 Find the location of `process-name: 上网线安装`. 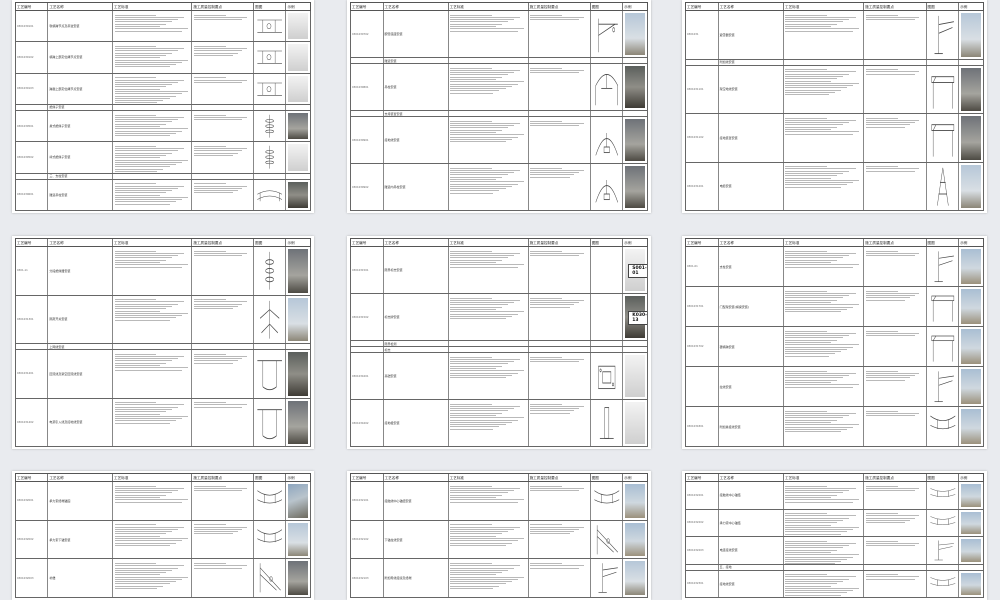

process-name: 上网线安装 is located at coordinates (80, 346).